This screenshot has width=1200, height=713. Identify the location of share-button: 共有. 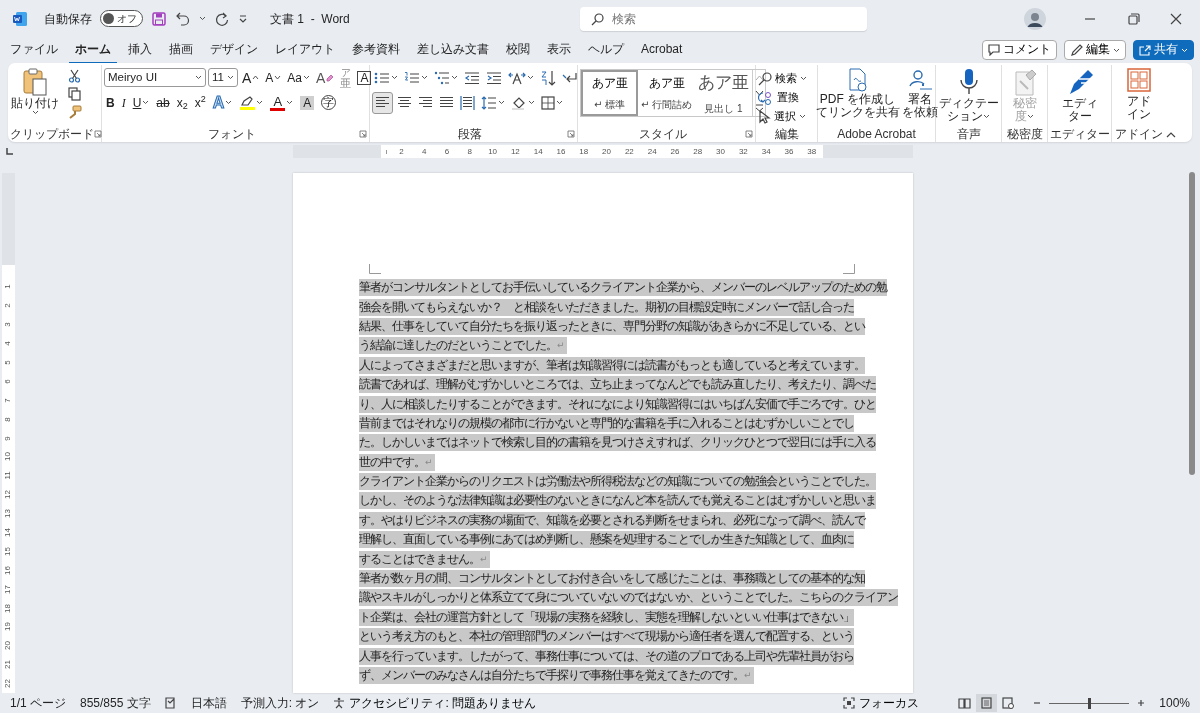
(1163, 50).